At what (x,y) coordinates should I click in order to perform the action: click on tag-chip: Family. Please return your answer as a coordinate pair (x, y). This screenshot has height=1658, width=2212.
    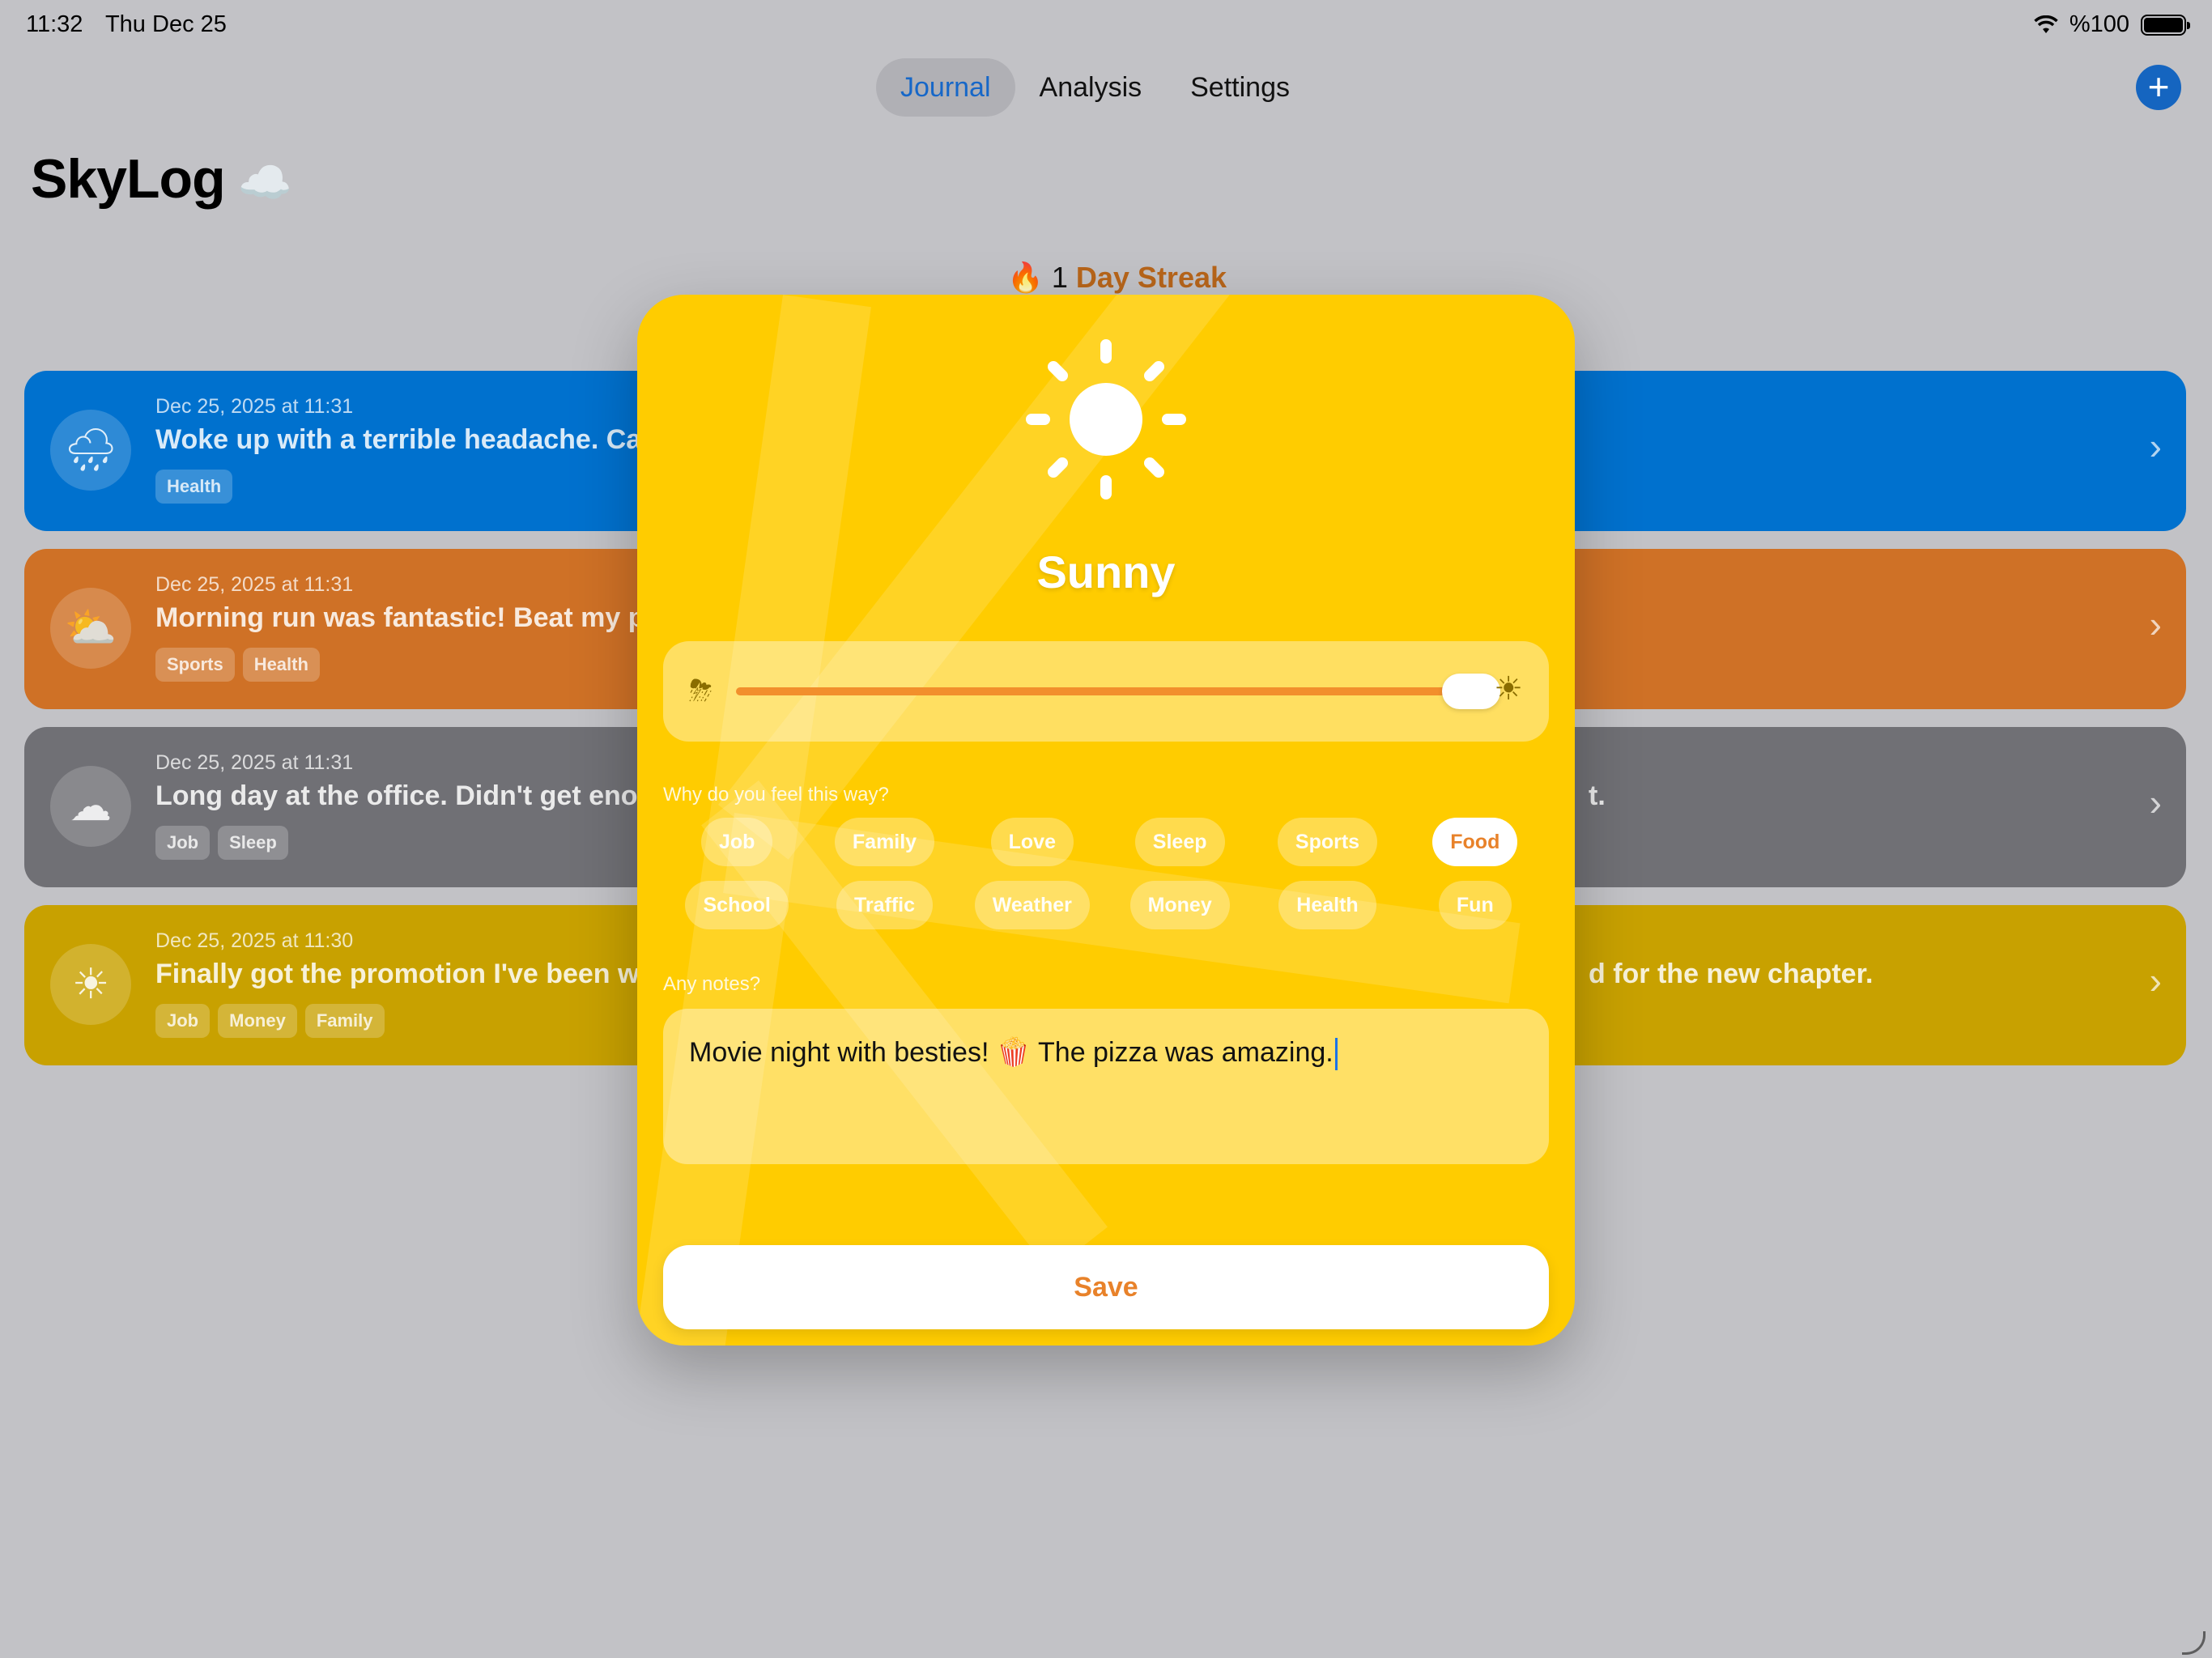
    Looking at the image, I should click on (345, 1021).